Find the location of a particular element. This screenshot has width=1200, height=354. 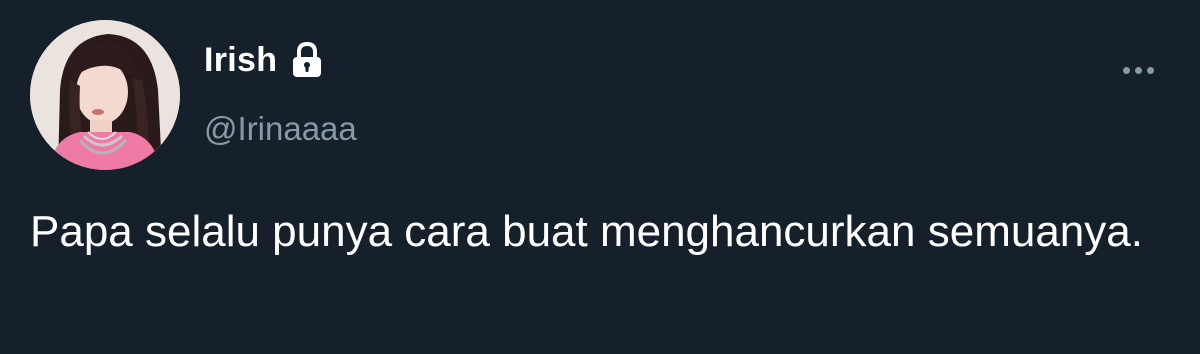

author-name-row: Irish is located at coordinates (265, 60).